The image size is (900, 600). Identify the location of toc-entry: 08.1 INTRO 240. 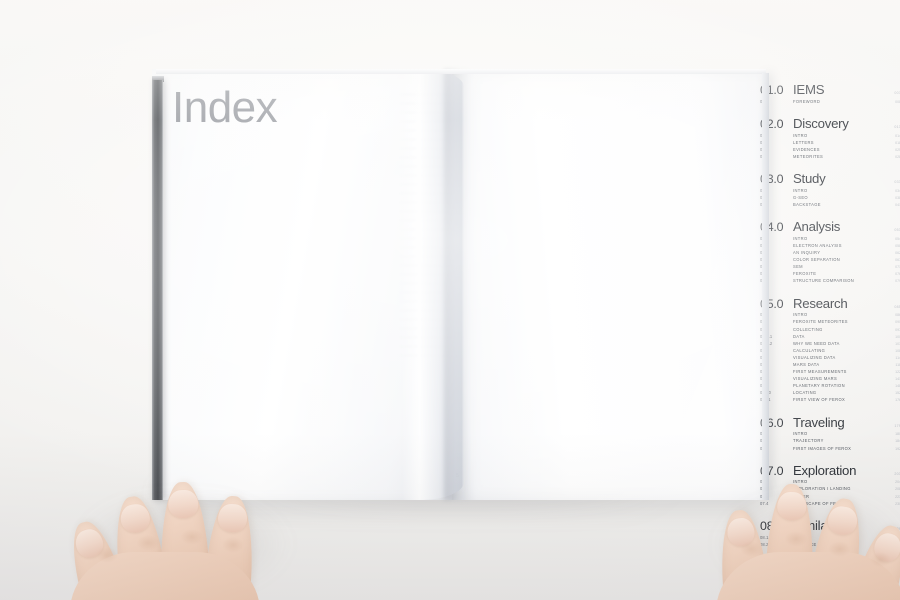
(830, 538).